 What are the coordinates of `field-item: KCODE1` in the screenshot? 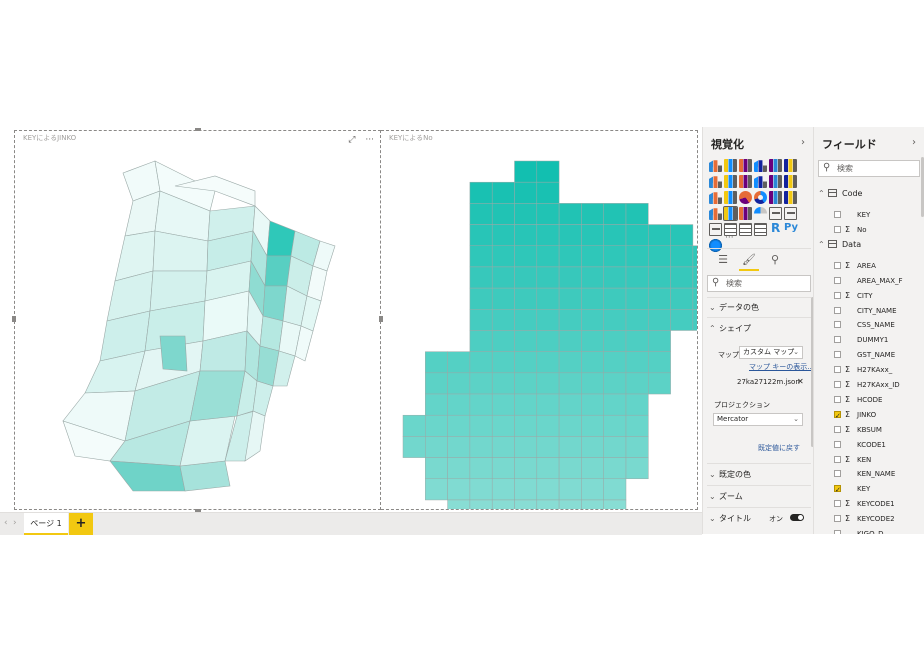 It's located at (877, 445).